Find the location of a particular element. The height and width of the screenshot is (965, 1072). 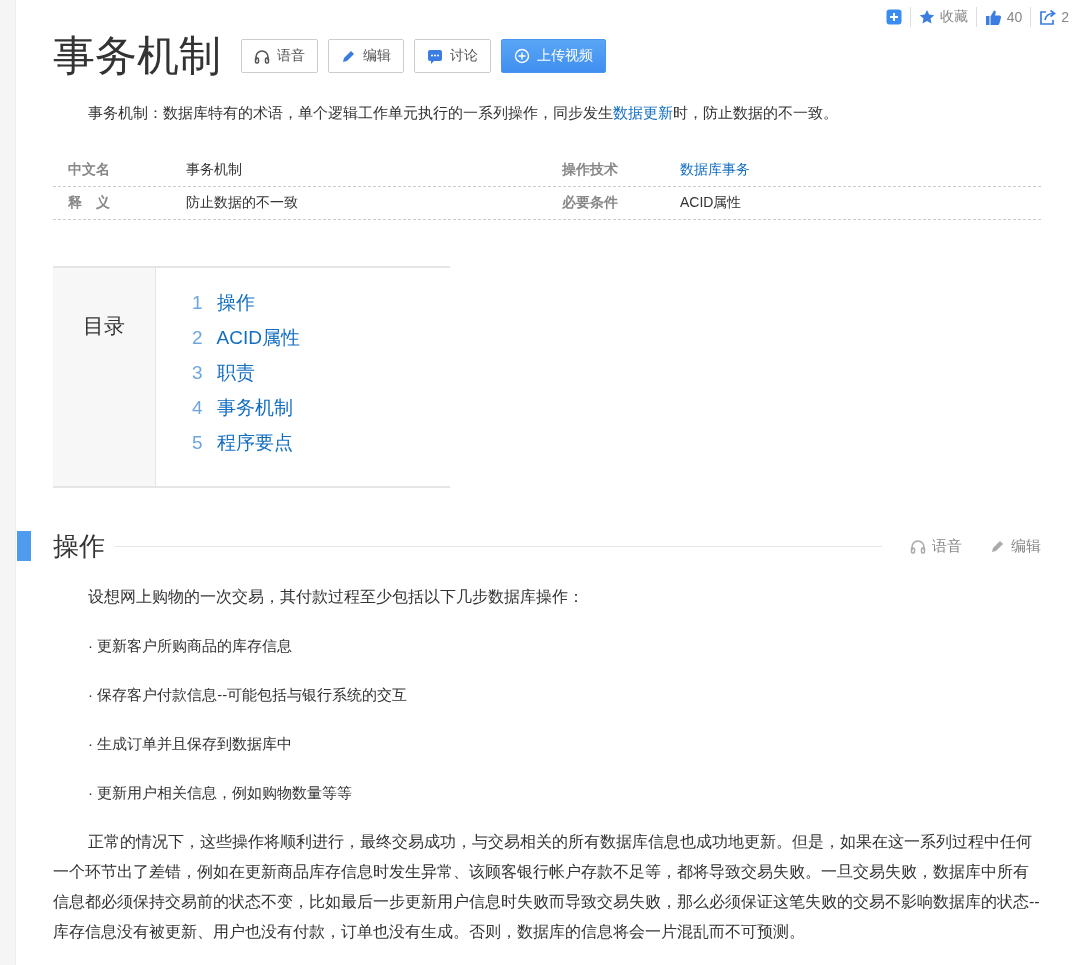

paragraph: 正常的情况下，这些操作将顺利进行，最终交易成功，与交易相关的所有数据库信息也成功地更新。但是，如果在这一系列过程中任何一个环节出了差错，例如在更新商品库存信息时发生异常、该顾客银行帐户存款不足等，都将导致交易失败。一旦交易失败，数据库中所有信息都必须保持交易前的状态不变，比如最后一步更新用户信息时失败而导致交易失败，那么必须保证这笔失败的交易不影响数据库的状态--库存信息没有被更新、用户也没有付款，订单也没有生成。否则，数据库的信息将会一片混乱而不可预测。 is located at coordinates (547, 887).